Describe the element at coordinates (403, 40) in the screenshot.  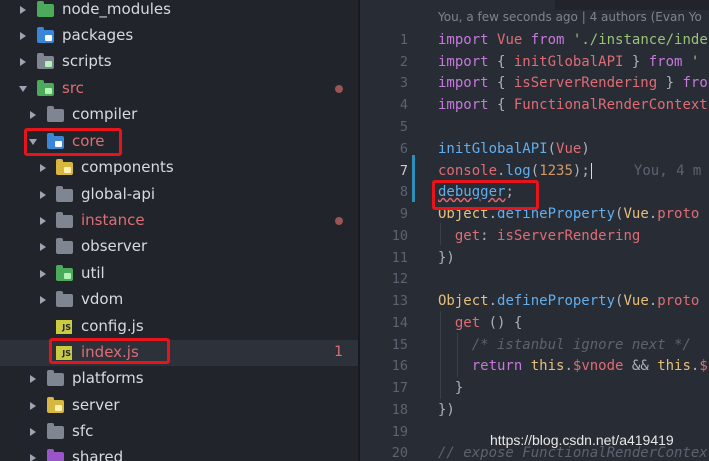
I see `line-number: 1` at that location.